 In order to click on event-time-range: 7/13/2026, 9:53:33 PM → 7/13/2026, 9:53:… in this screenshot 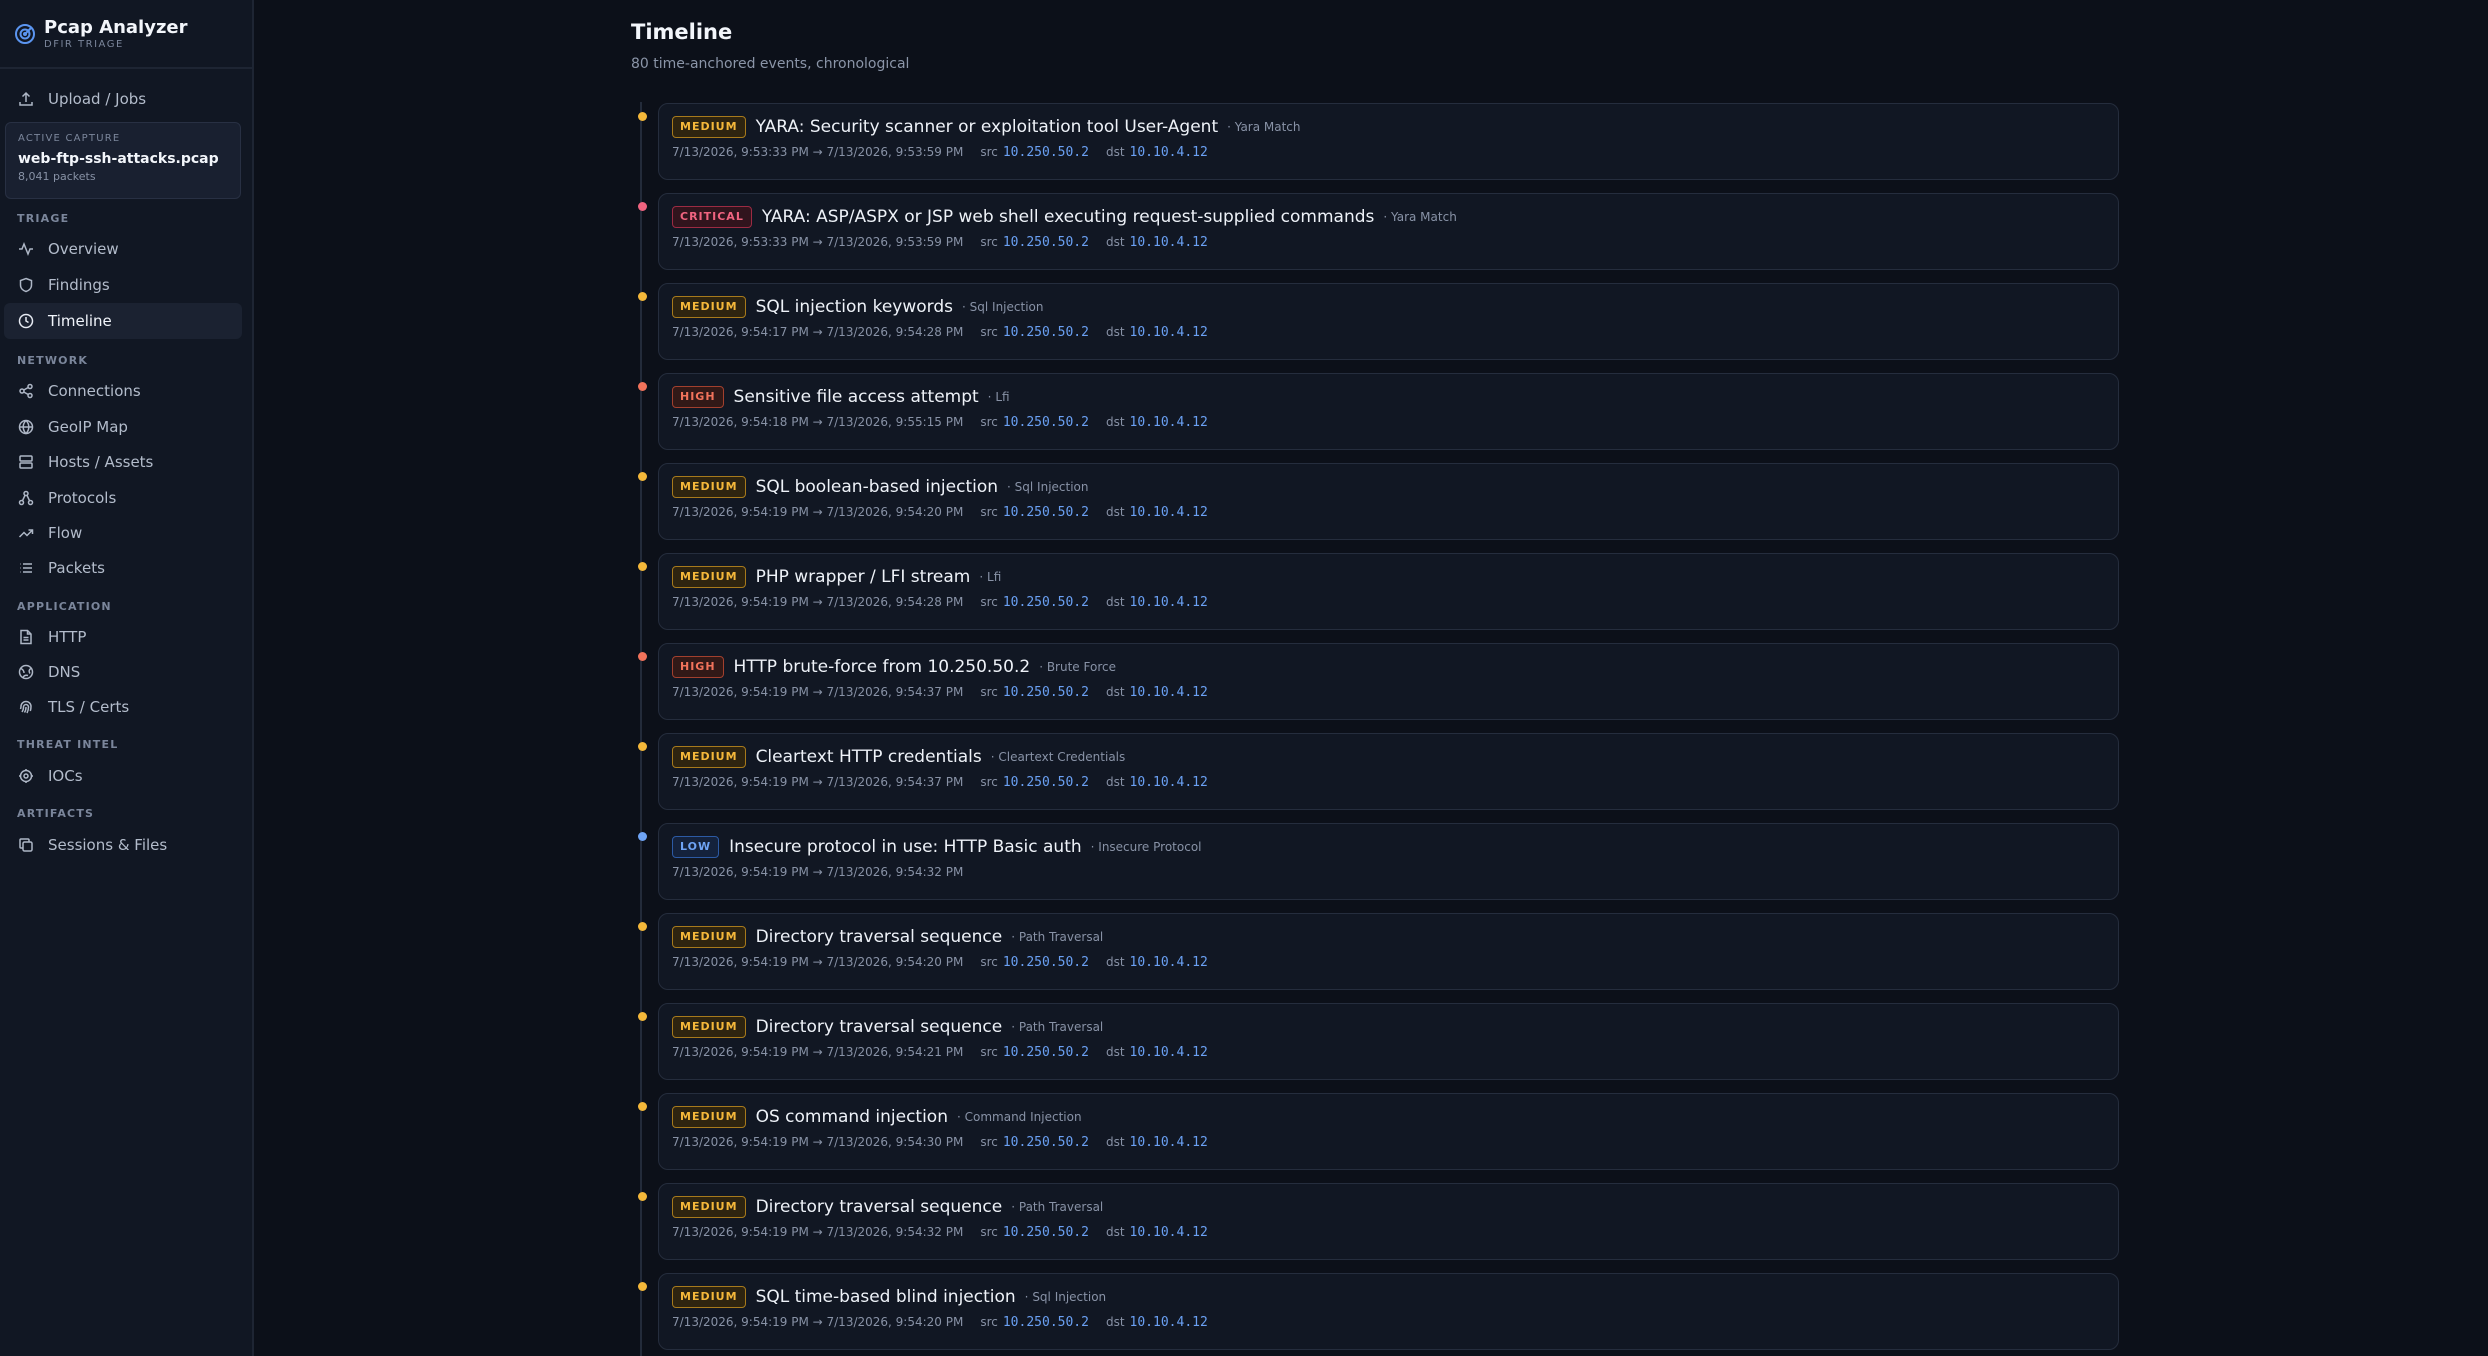, I will do `click(818, 242)`.